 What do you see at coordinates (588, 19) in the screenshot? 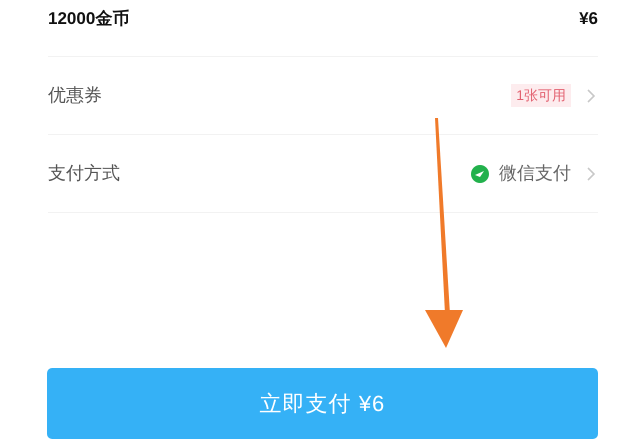
I see `item-price: ¥6` at bounding box center [588, 19].